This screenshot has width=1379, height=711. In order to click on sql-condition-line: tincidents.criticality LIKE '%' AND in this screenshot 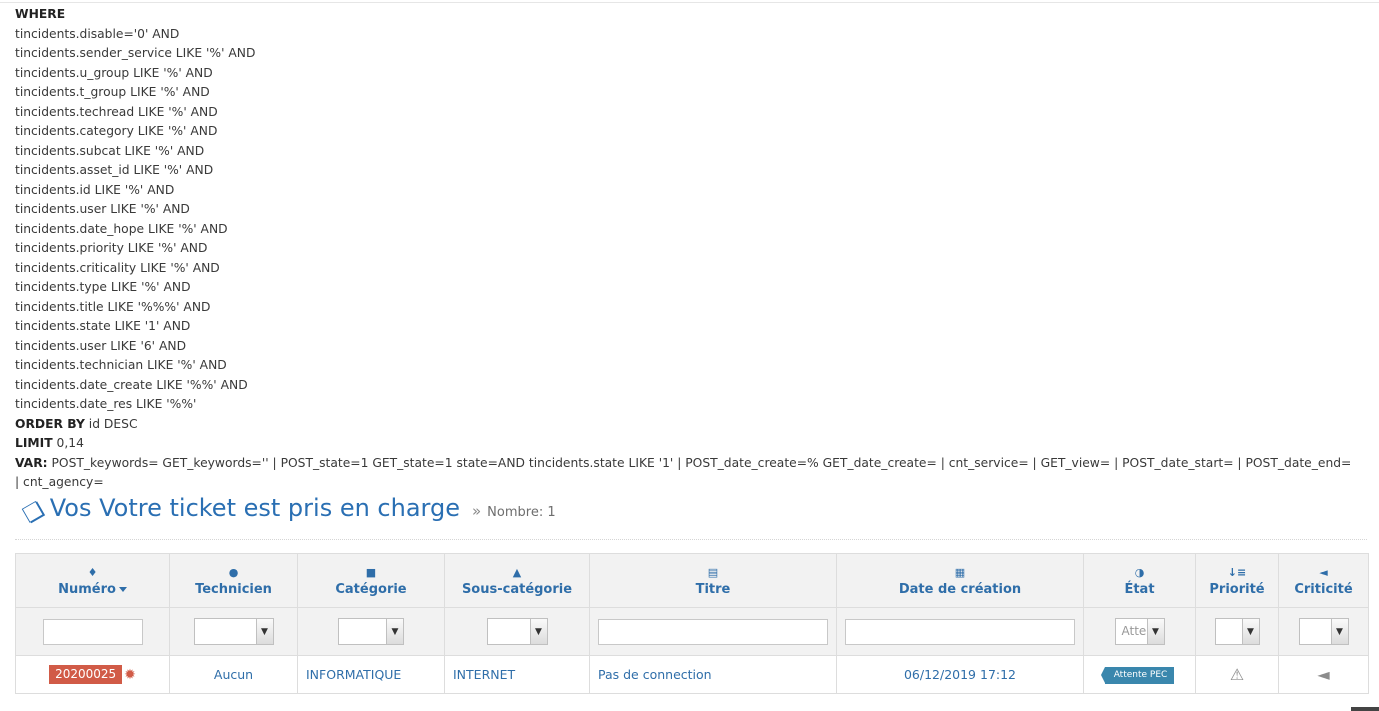, I will do `click(117, 267)`.